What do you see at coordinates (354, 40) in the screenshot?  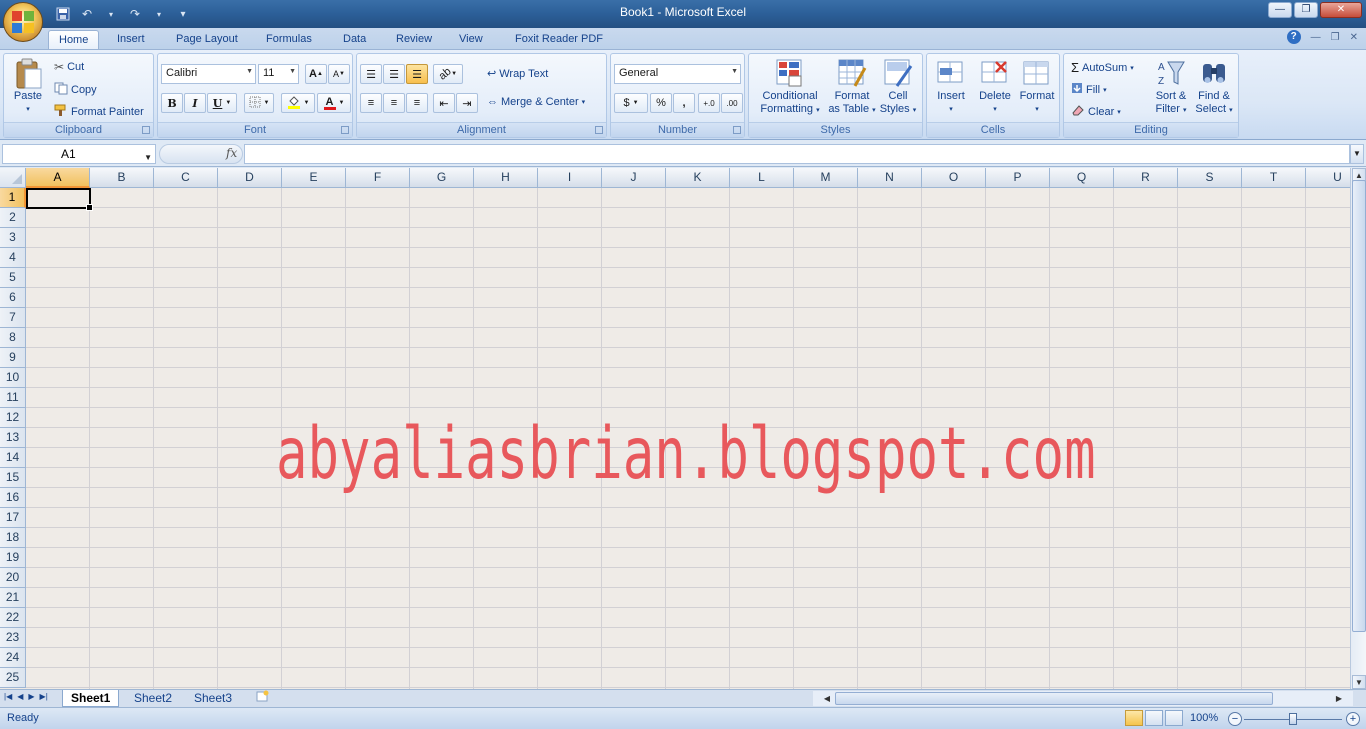 I see `tab-data: Data` at bounding box center [354, 40].